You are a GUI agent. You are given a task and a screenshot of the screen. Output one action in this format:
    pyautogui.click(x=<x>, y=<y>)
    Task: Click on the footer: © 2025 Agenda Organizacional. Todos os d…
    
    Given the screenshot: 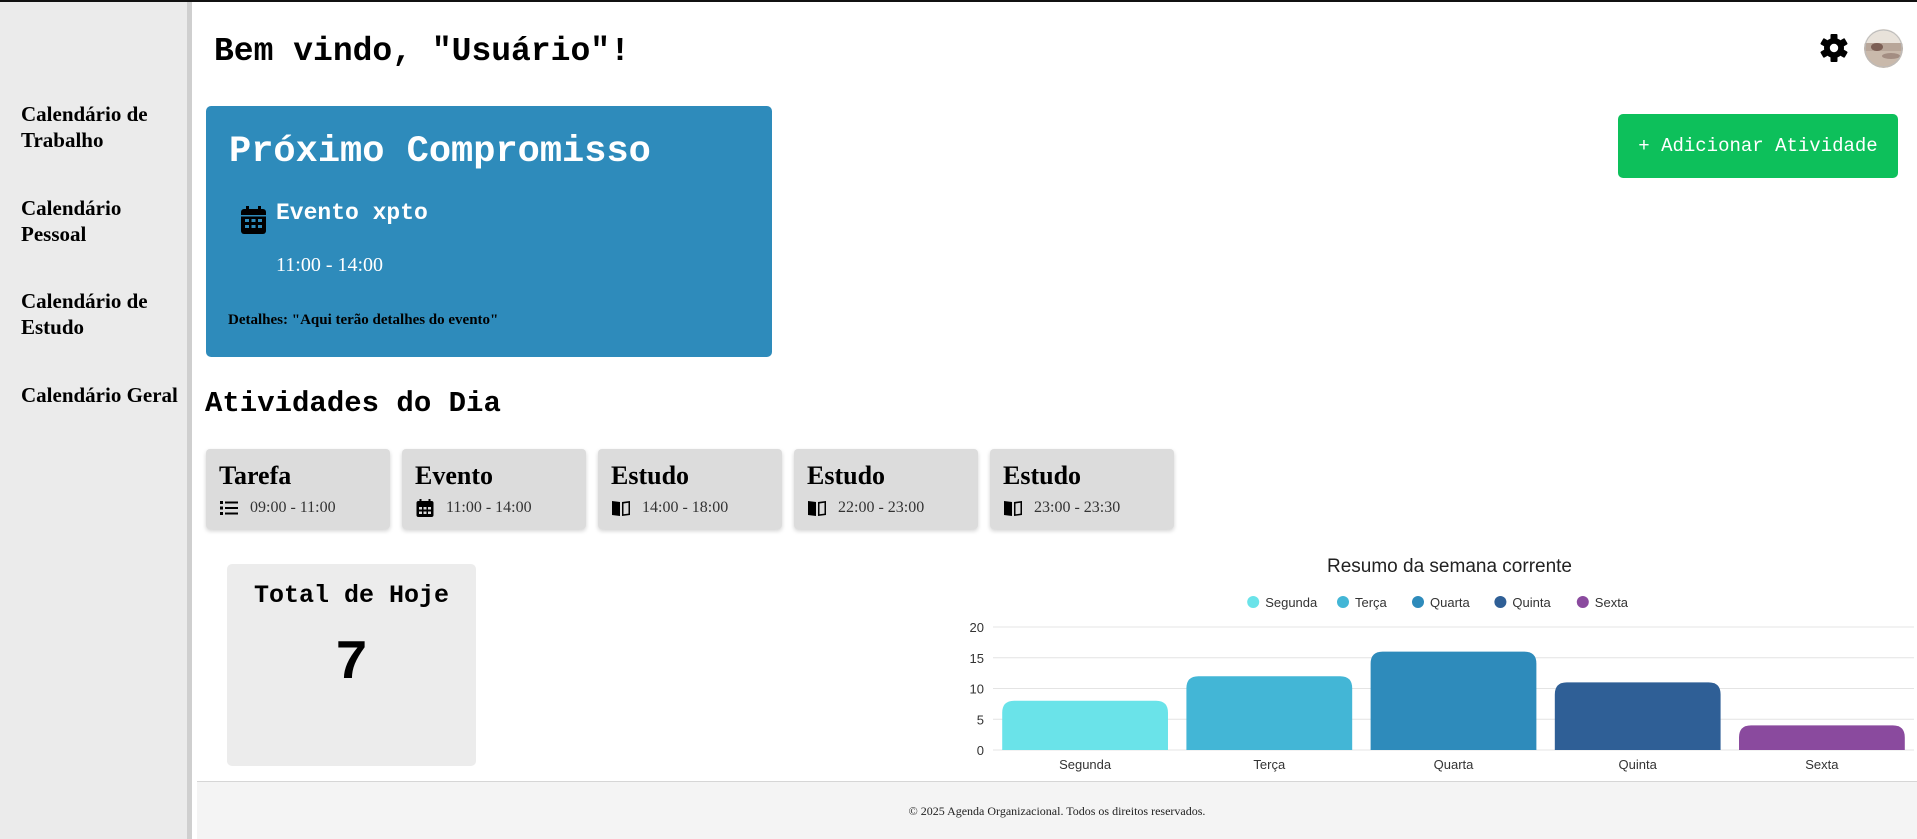 What is the action you would take?
    pyautogui.click(x=1057, y=810)
    